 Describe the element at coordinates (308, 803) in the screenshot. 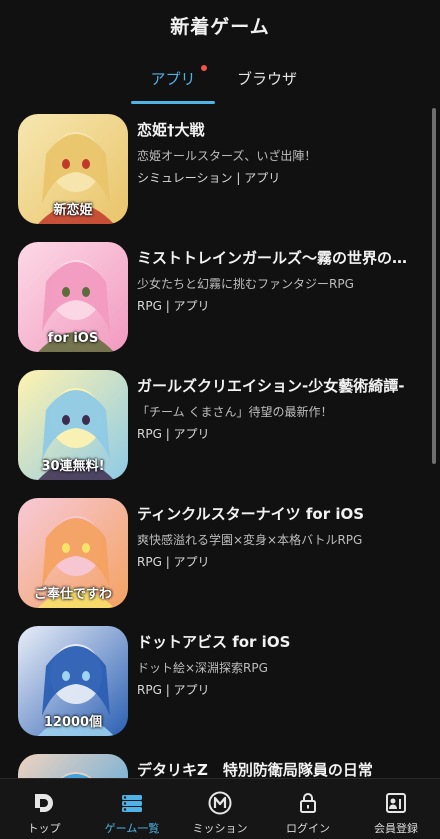

I see `lock-icon` at that location.